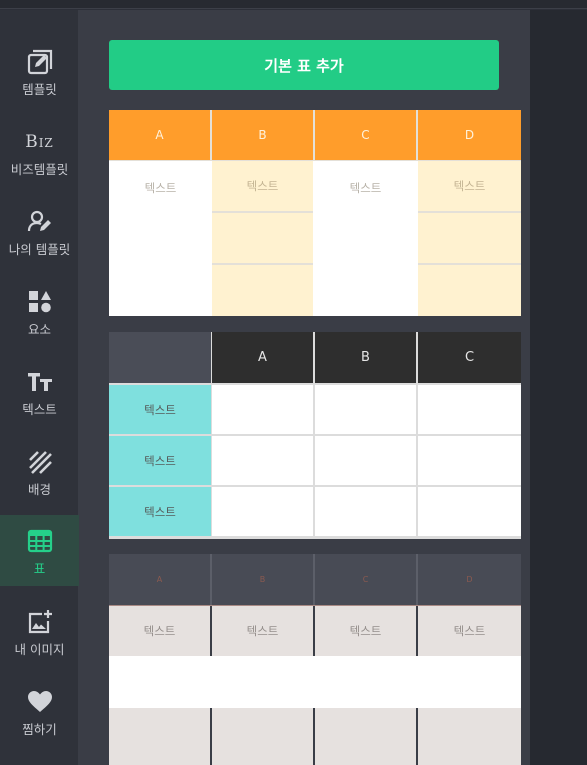  I want to click on sidebar-item-text: 텍스트, so click(39, 395).